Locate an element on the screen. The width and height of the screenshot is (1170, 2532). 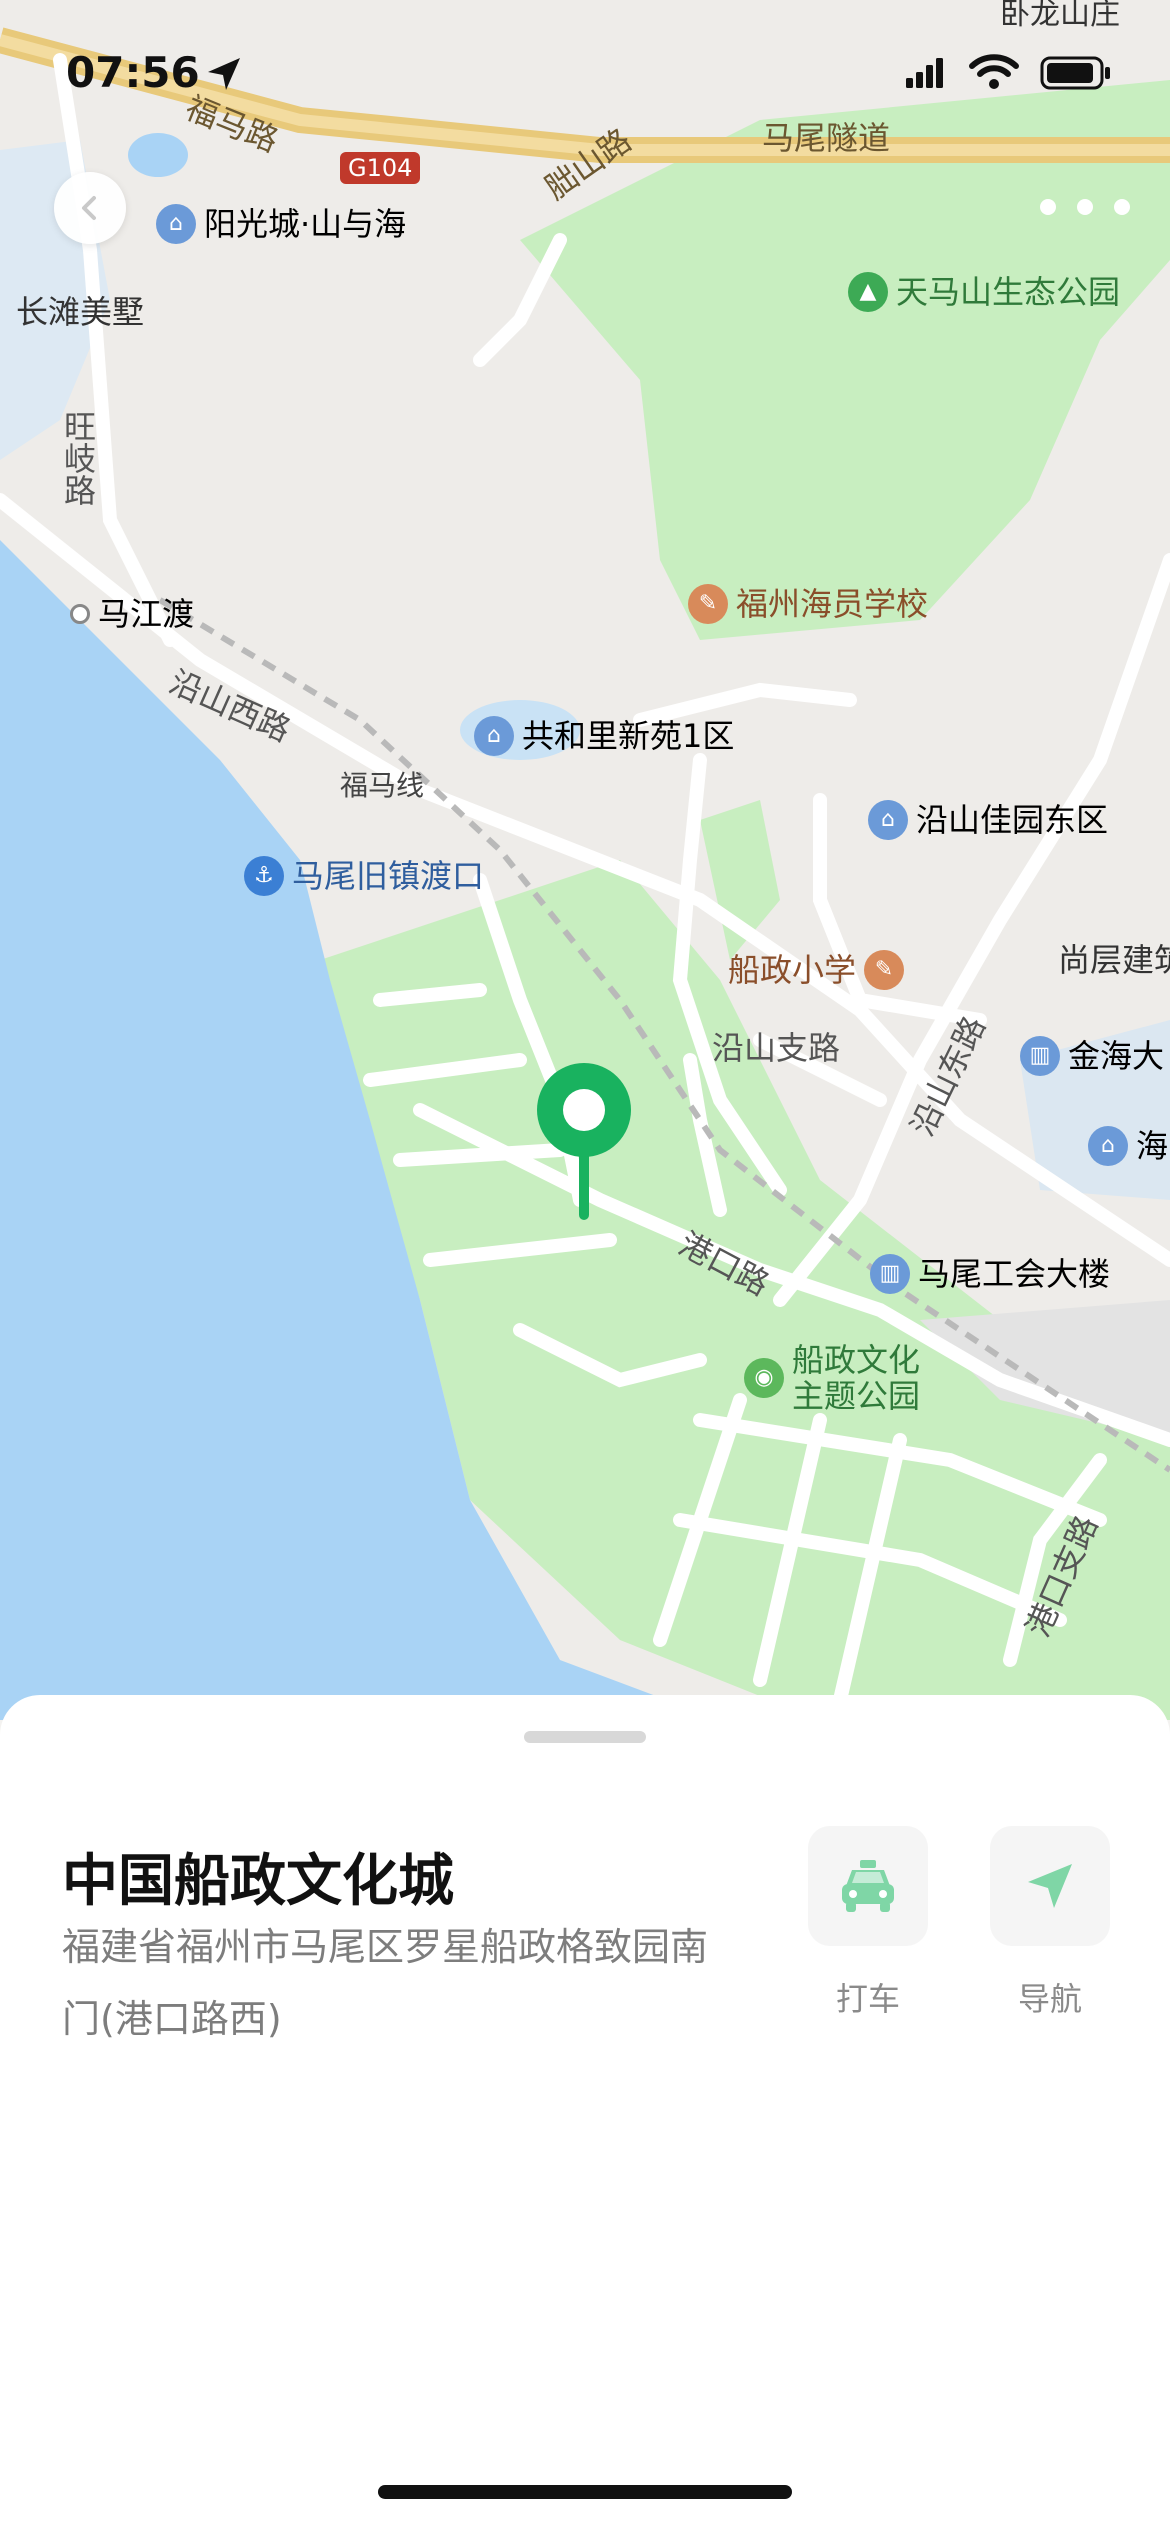
place-address: 福建省福州市马尾区罗星船政格致园南门(港口路西) is located at coordinates (385, 1983).